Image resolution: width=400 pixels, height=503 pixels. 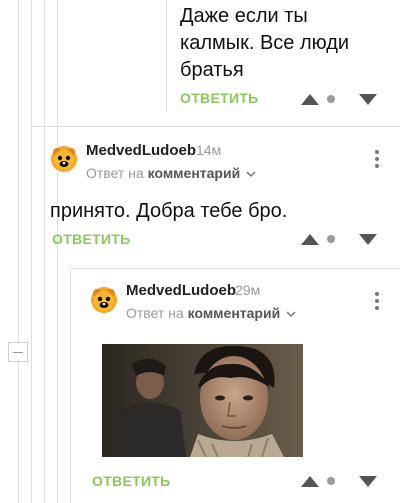 I want to click on comment-text-line: калмык. Все люди, so click(x=265, y=43).